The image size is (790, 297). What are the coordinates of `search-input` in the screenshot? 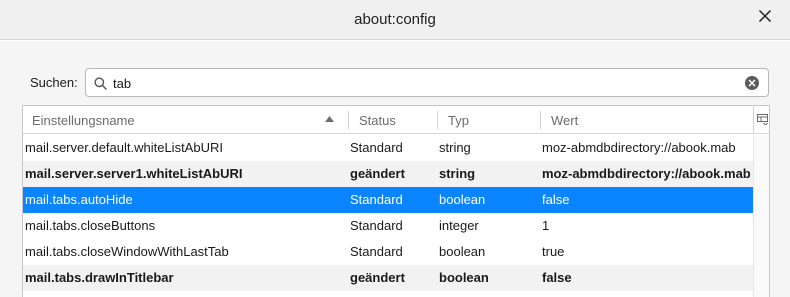 It's located at (423, 83).